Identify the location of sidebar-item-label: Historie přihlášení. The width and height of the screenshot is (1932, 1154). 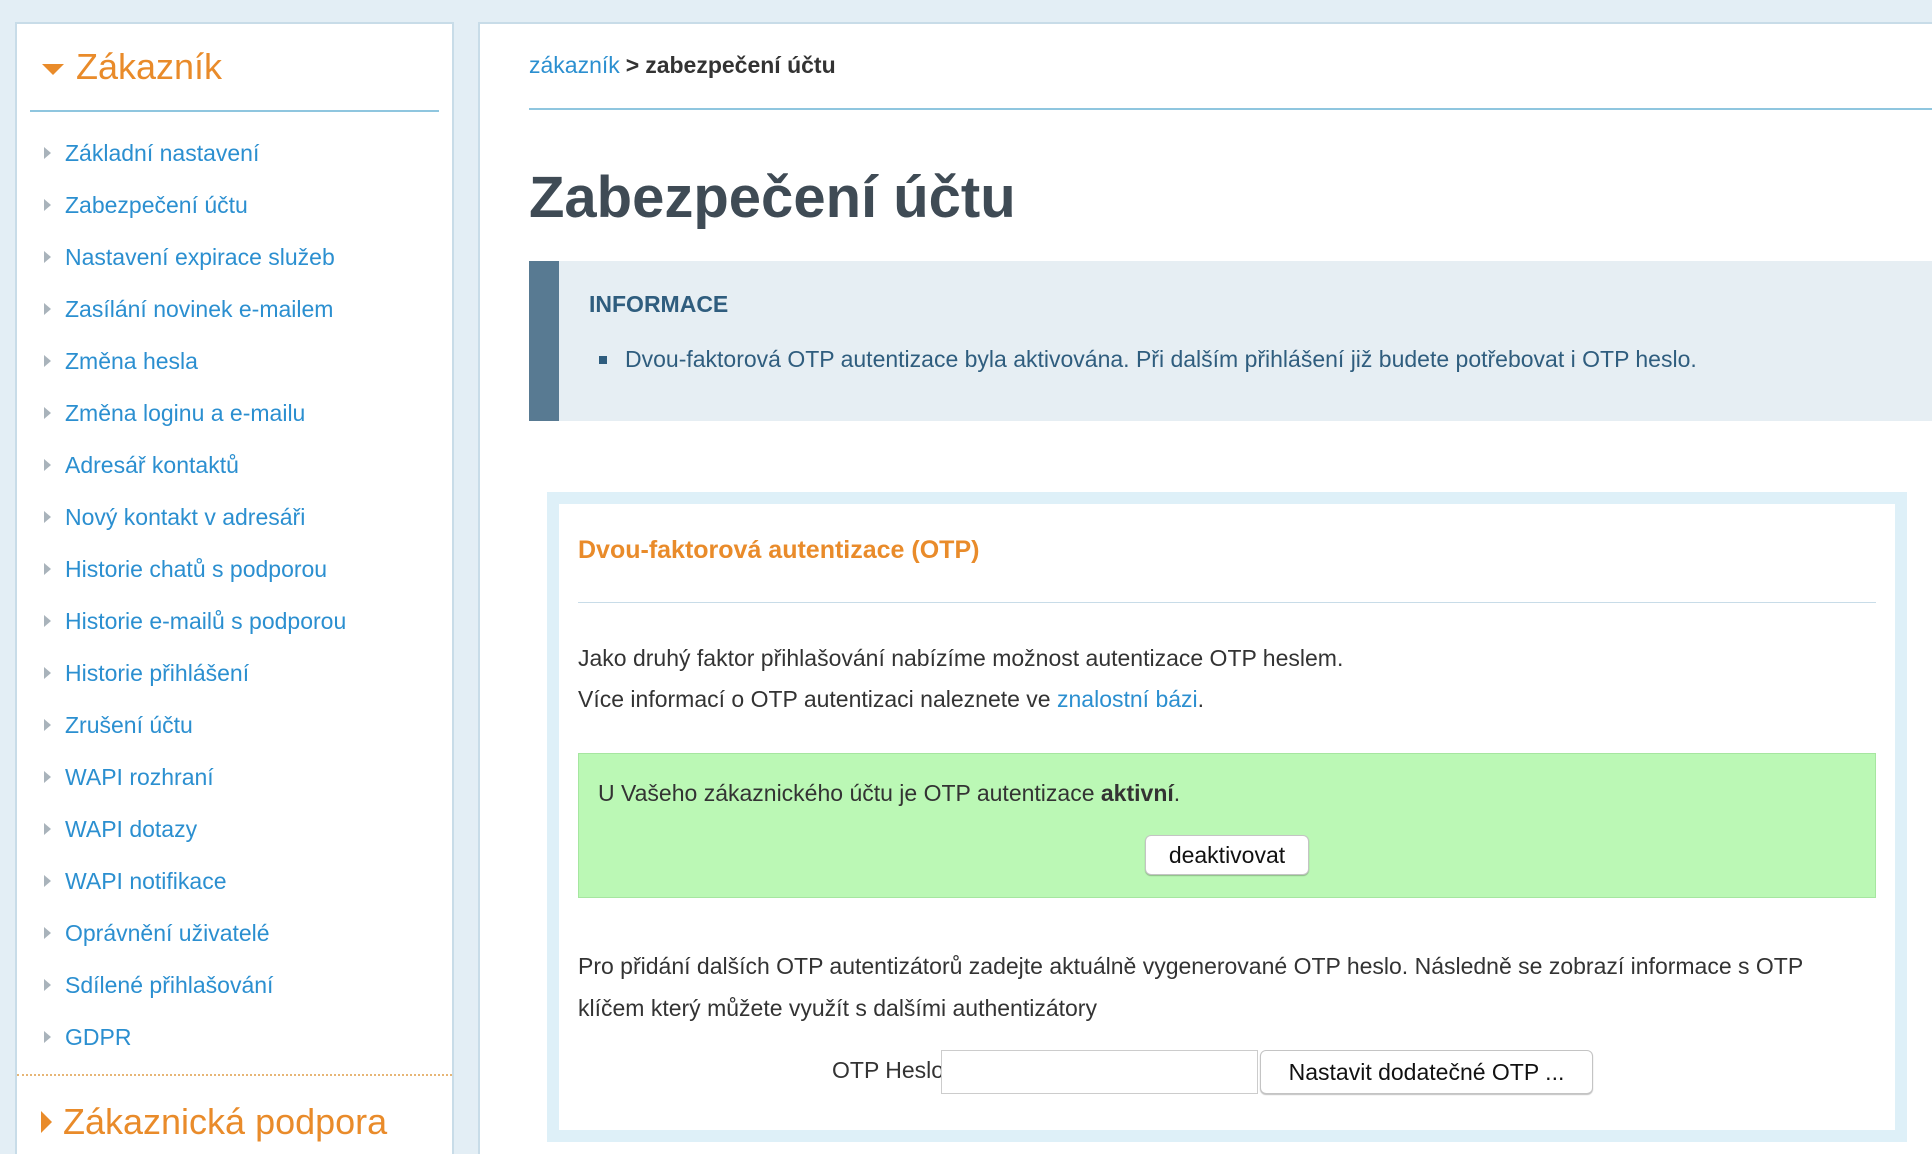
(157, 672).